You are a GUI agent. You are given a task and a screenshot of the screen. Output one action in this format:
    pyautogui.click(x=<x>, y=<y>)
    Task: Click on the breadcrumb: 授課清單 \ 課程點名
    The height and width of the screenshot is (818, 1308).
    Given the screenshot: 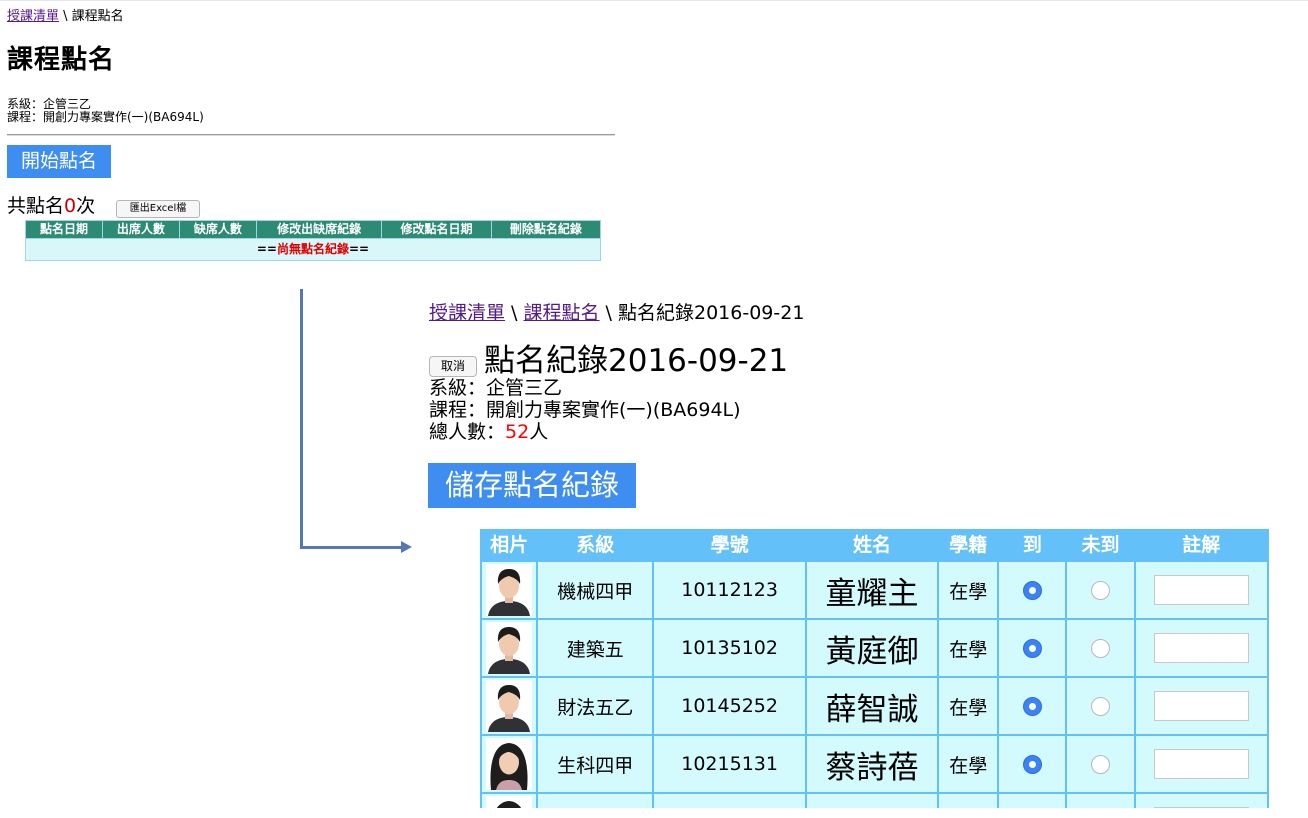 What is the action you would take?
    pyautogui.click(x=65, y=17)
    